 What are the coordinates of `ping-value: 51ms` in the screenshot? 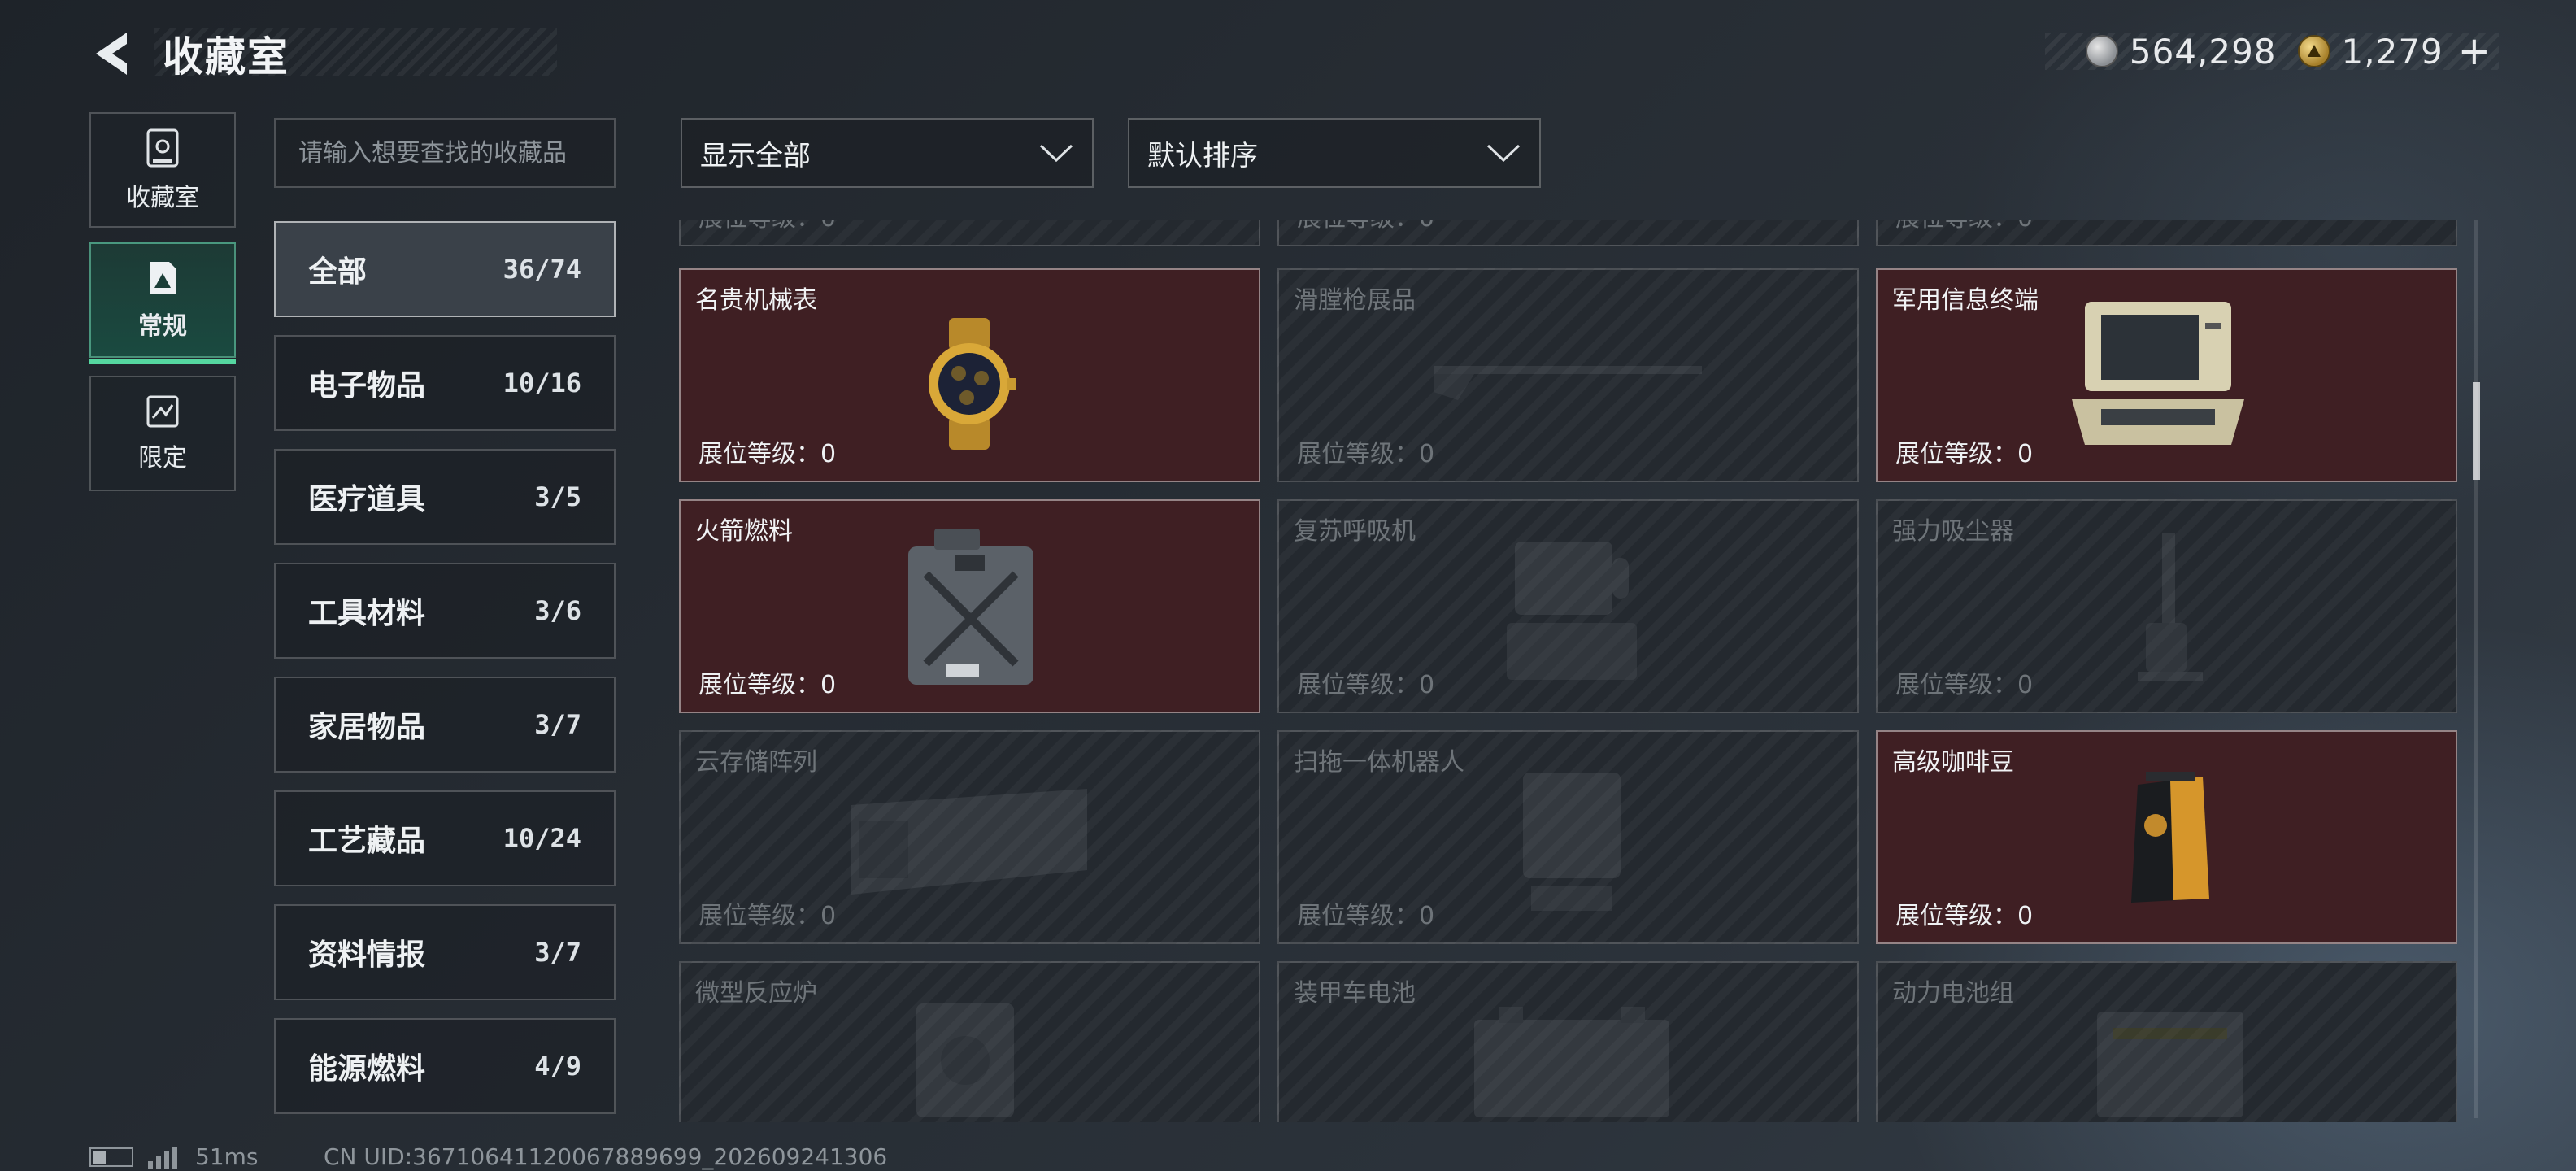 It's located at (227, 1156).